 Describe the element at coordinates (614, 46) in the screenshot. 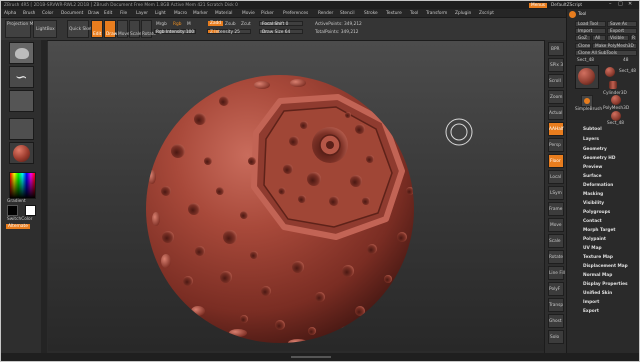

I see `make-polymesh-button: Make PolyMesh3D` at that location.